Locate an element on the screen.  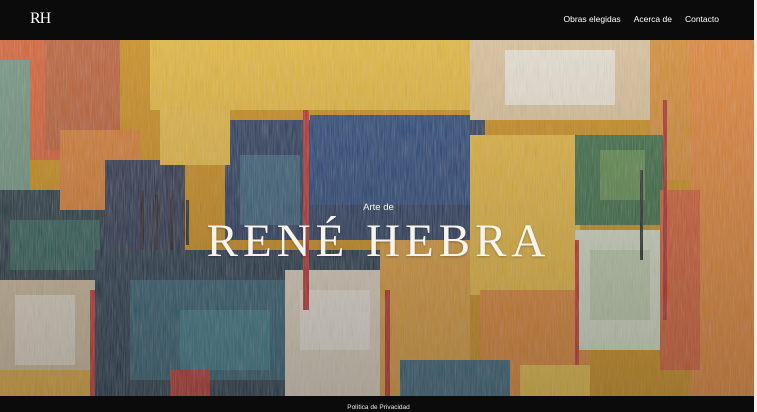
footer-bar: Política de Privacidad is located at coordinates (378, 404).